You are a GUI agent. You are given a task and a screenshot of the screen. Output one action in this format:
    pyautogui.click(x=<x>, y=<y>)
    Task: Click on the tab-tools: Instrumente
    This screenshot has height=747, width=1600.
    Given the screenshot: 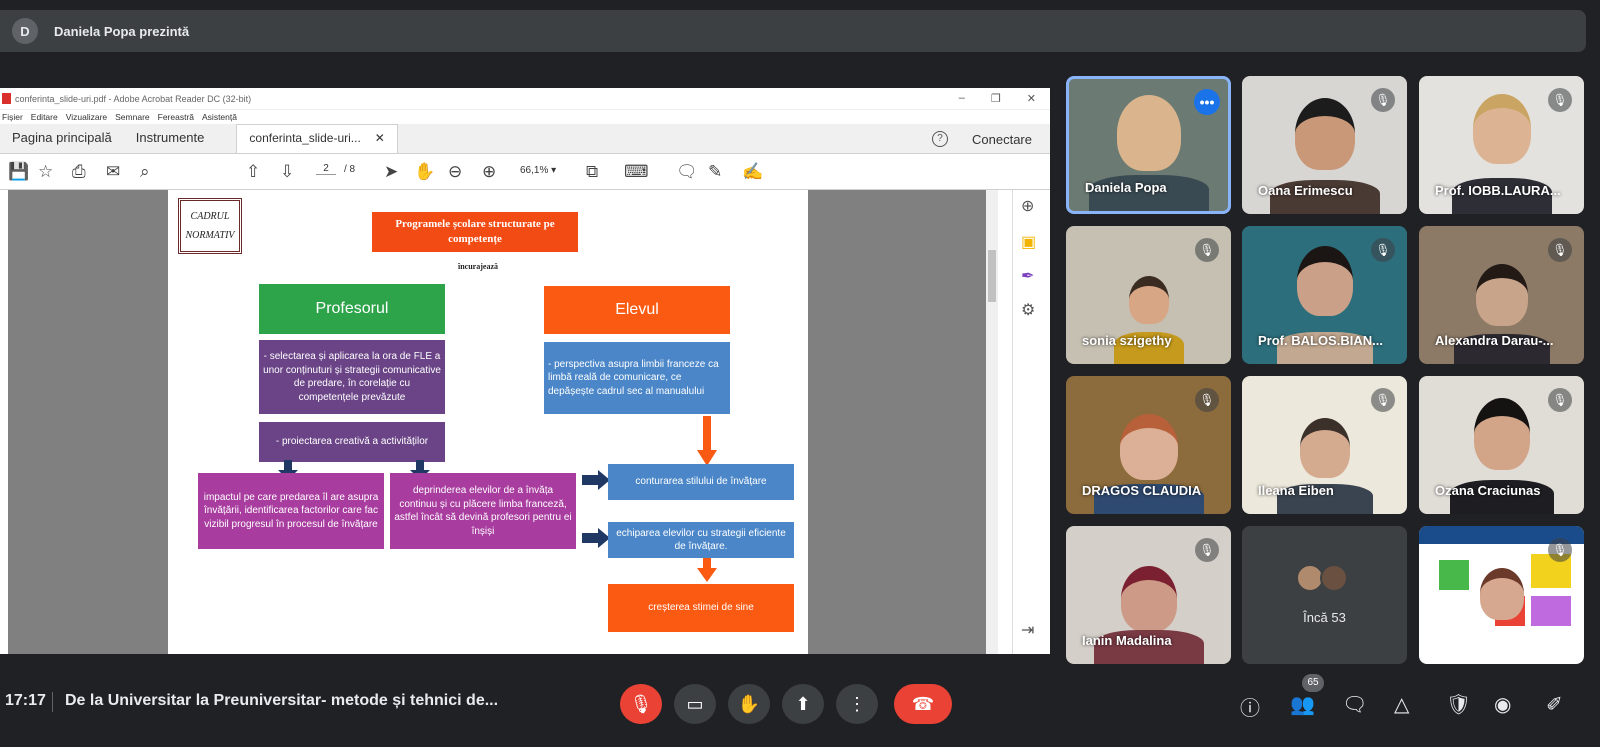 What is the action you would take?
    pyautogui.click(x=170, y=141)
    